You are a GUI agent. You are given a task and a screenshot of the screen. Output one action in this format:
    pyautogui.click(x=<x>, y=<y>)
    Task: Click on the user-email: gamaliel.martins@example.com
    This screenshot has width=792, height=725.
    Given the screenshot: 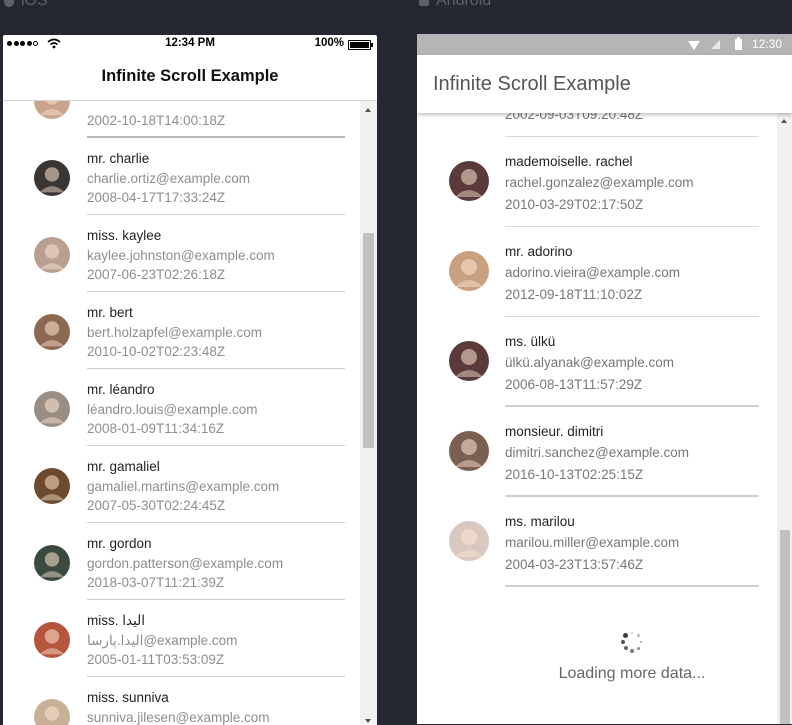 What is the action you would take?
    pyautogui.click(x=183, y=486)
    